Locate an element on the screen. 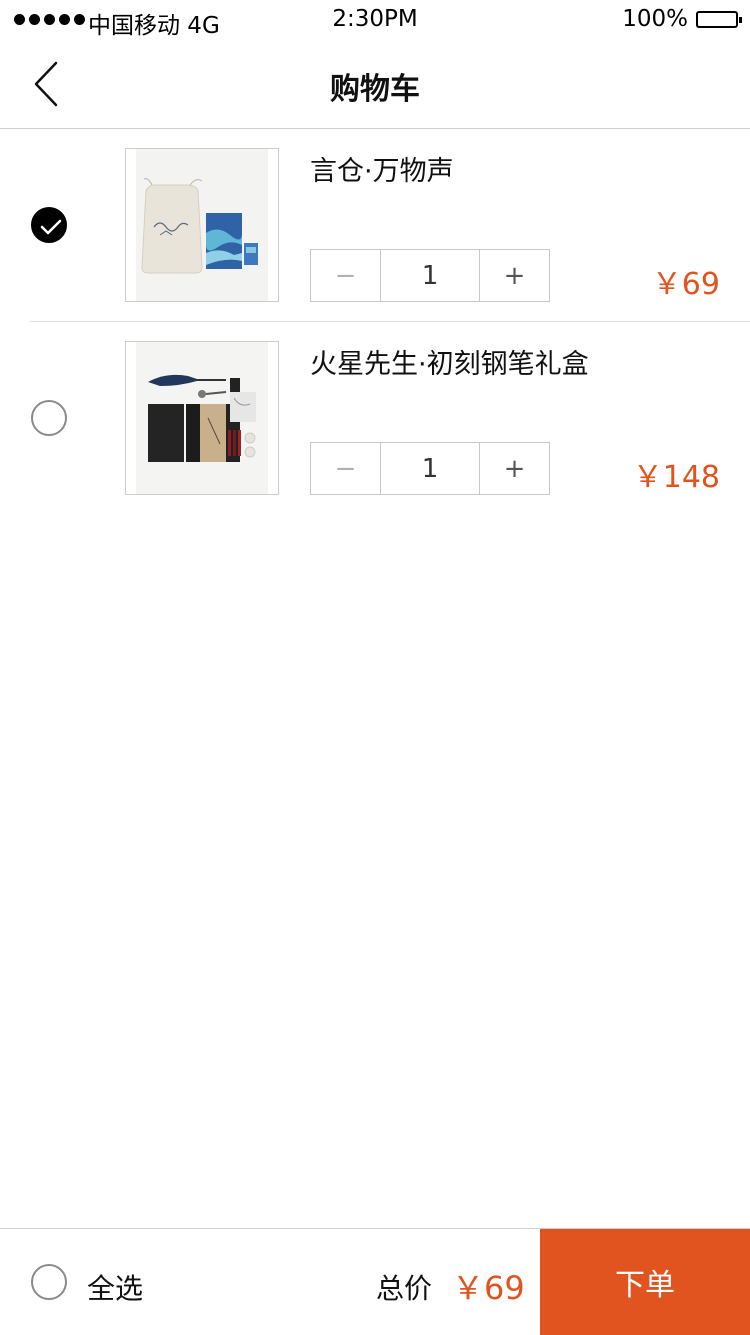  product-name: 言仓·万物声 is located at coordinates (382, 168).